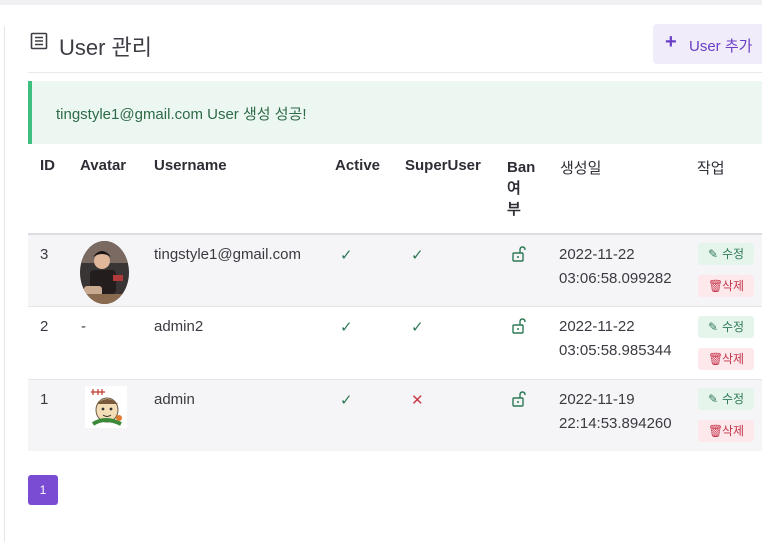  Describe the element at coordinates (615, 423) in the screenshot. I see `cell-created-time: 22:14:53.894260` at that location.